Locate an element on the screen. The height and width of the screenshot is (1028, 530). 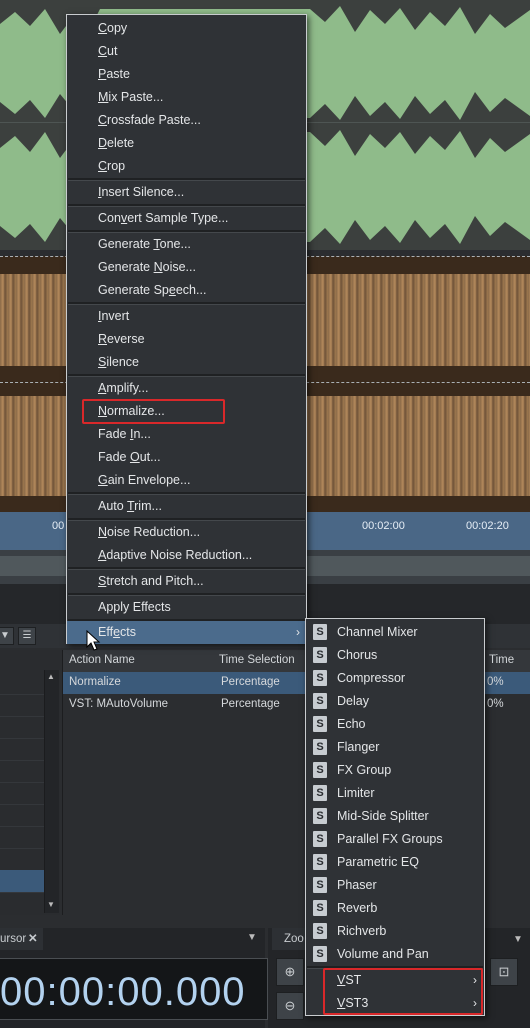
menu-item-crop: Crop is located at coordinates (186, 166).